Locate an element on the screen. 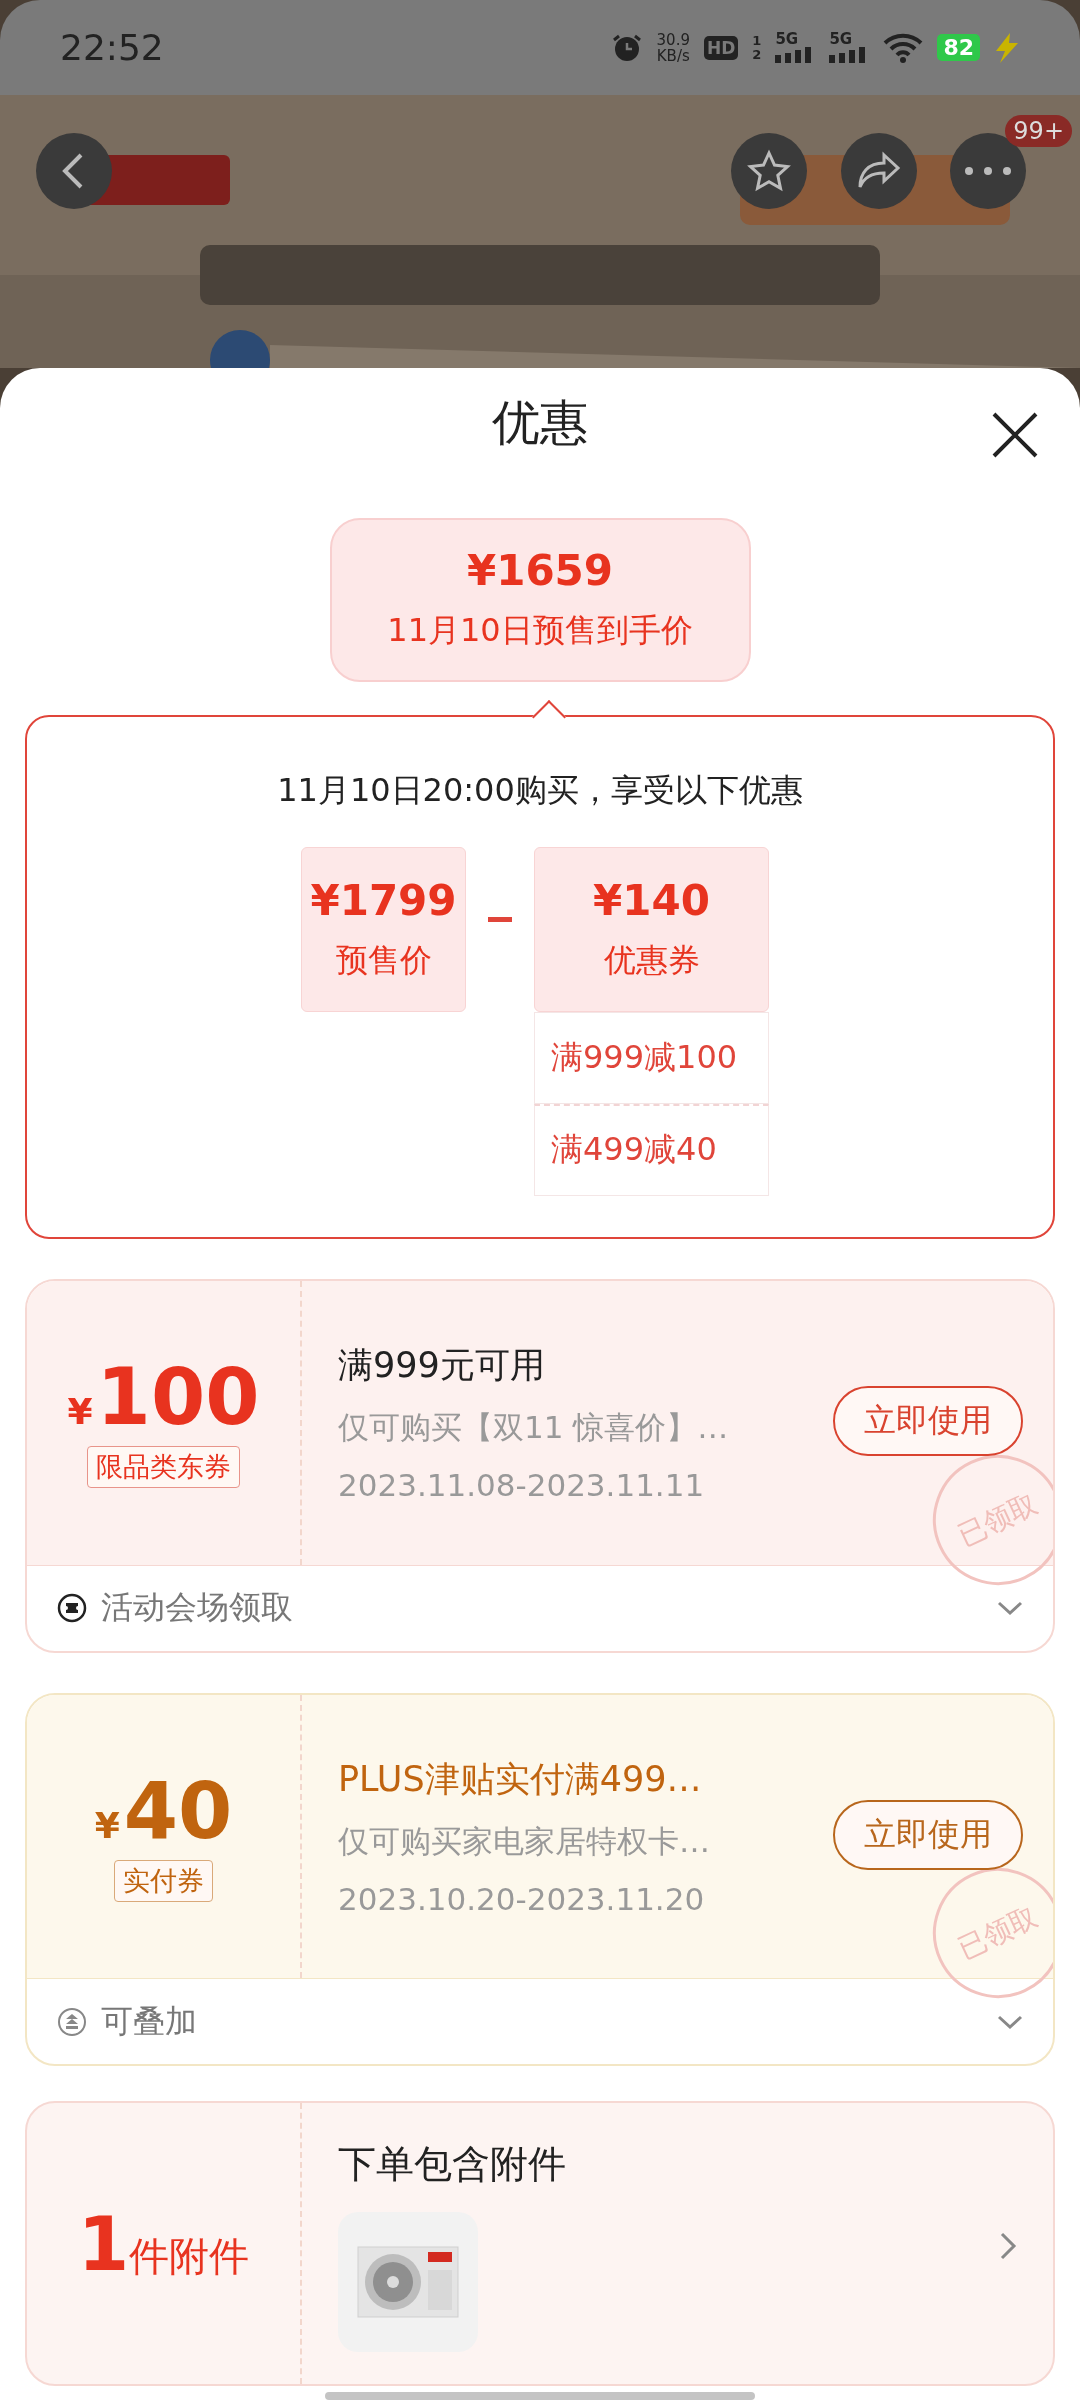  coupon-tag: 实付券 is located at coordinates (163, 1880).